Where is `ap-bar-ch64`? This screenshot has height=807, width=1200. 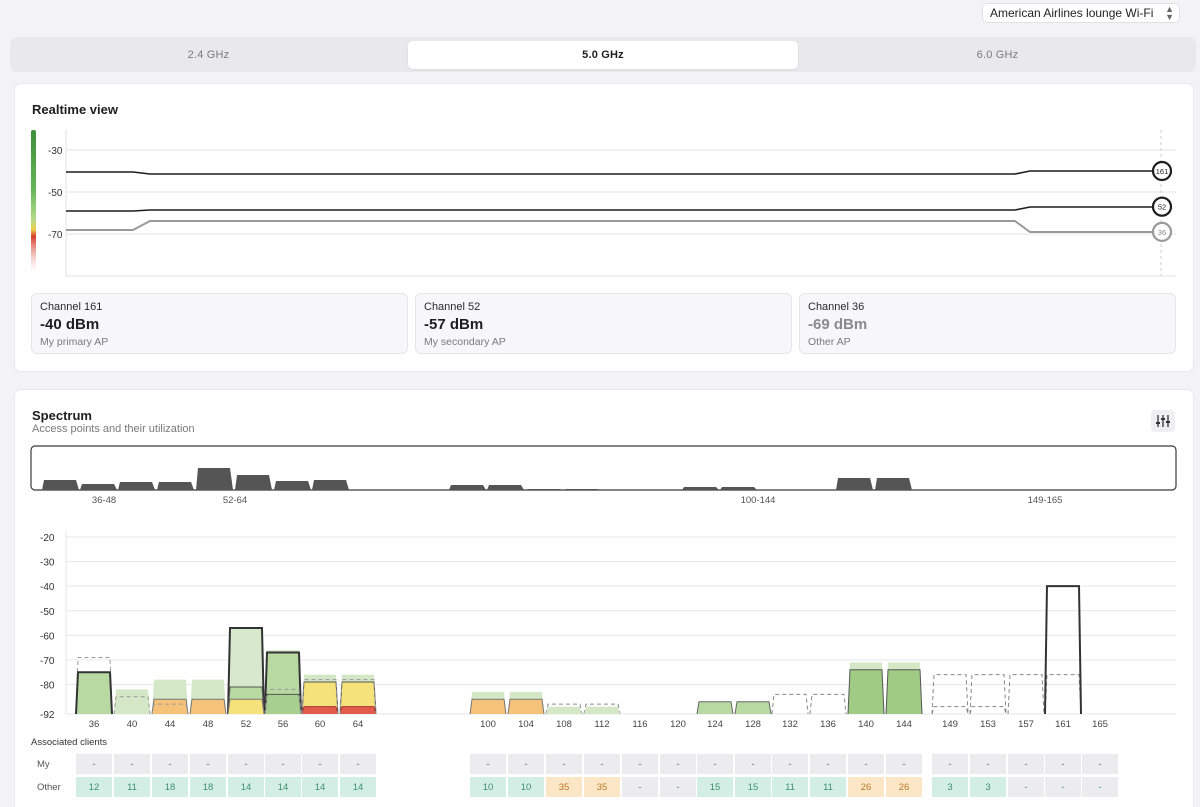 ap-bar-ch64 is located at coordinates (358, 710).